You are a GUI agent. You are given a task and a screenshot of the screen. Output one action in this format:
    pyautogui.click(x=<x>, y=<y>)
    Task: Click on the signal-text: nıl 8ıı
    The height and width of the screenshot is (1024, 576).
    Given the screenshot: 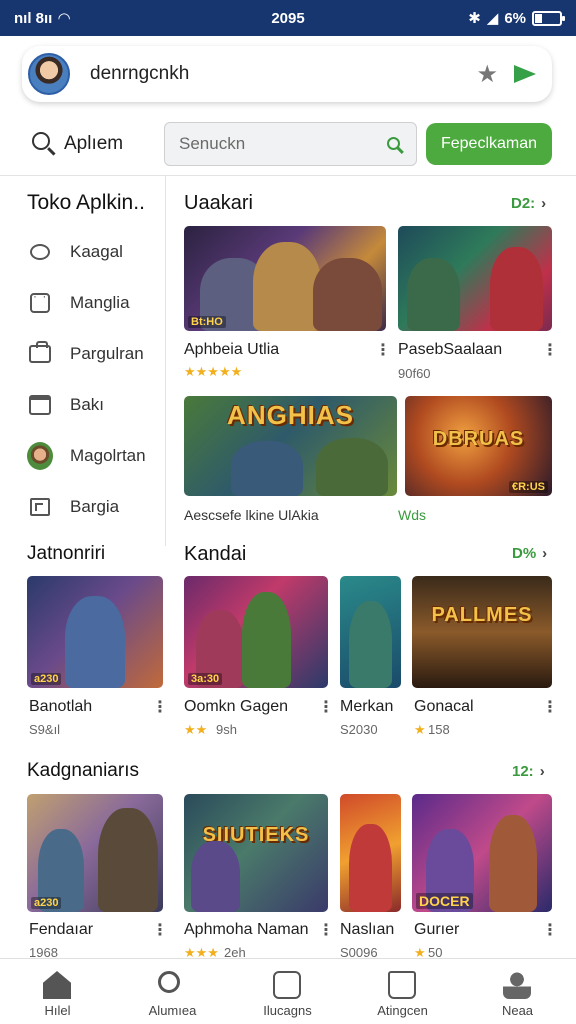 What is the action you would take?
    pyautogui.click(x=33, y=18)
    